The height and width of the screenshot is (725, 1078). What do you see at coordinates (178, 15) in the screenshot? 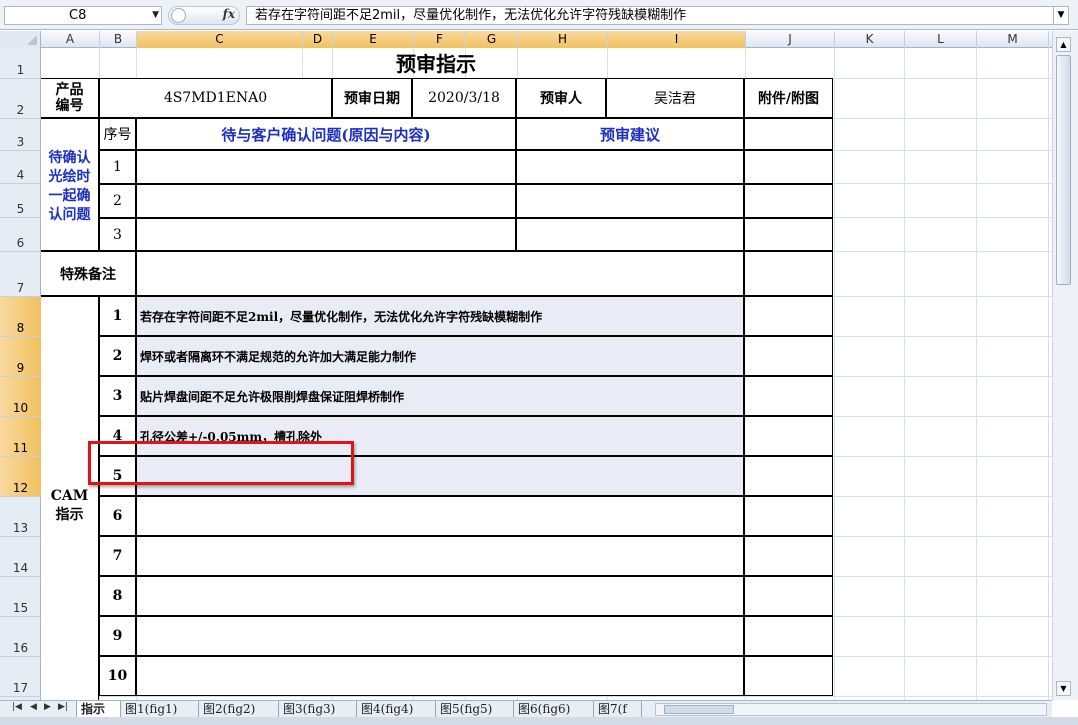
I see `formula-circle-icon` at bounding box center [178, 15].